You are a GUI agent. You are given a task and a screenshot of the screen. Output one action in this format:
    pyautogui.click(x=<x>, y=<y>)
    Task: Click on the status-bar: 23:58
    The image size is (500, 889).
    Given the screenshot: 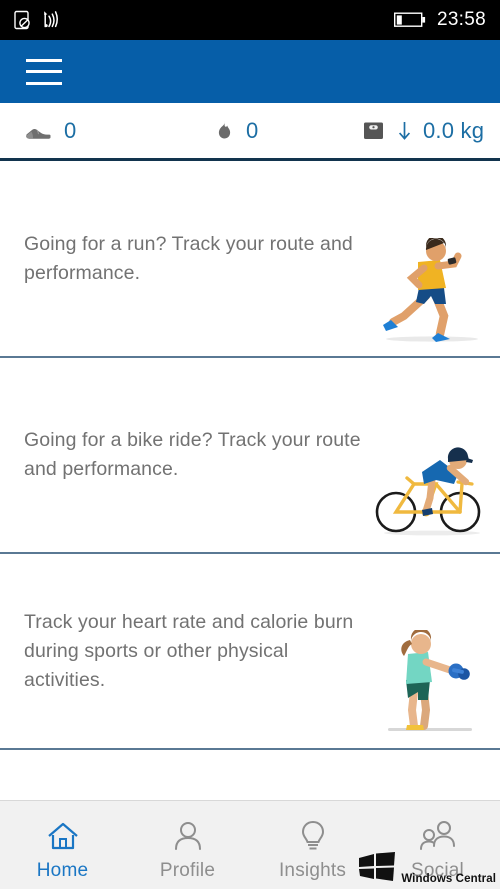 What is the action you would take?
    pyautogui.click(x=250, y=20)
    